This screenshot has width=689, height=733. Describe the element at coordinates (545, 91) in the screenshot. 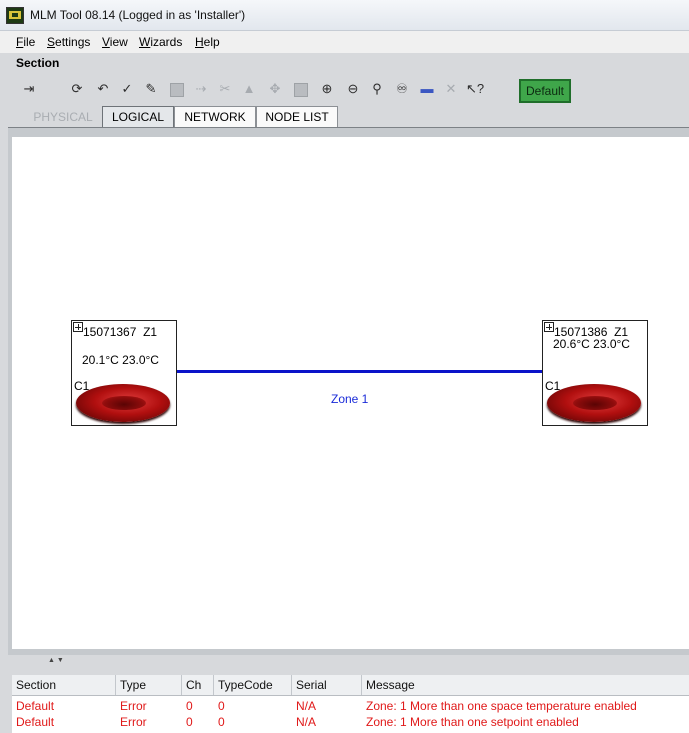

I see `default-button: Default` at that location.